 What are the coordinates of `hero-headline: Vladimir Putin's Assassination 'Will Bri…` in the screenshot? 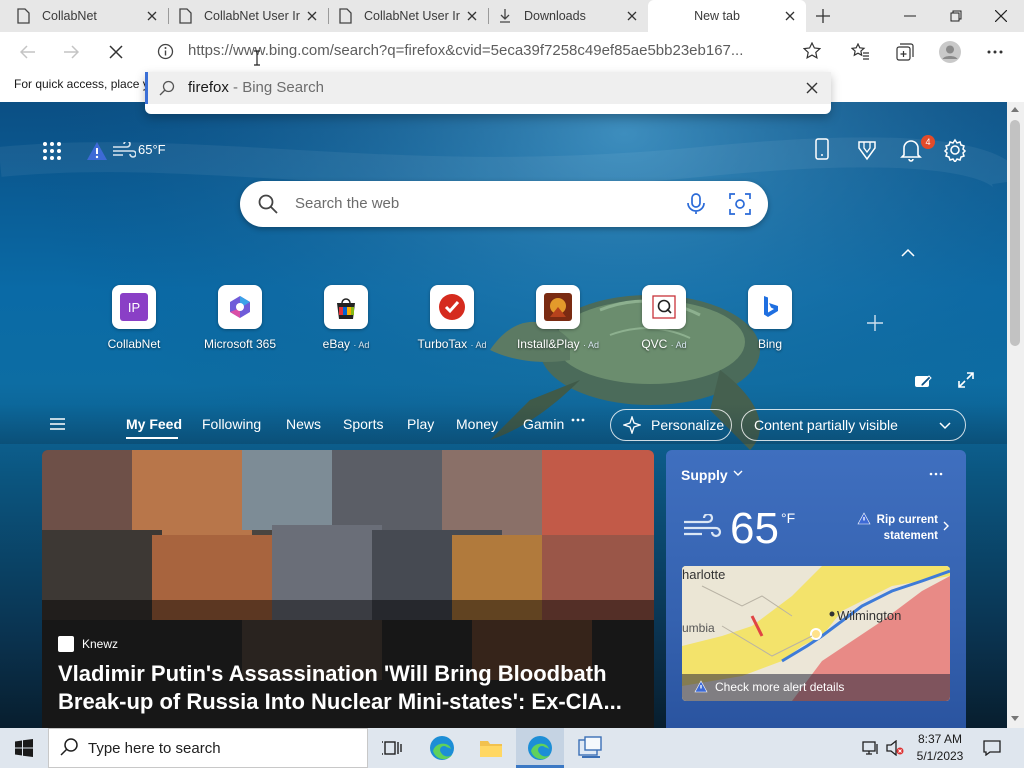 It's located at (353, 688).